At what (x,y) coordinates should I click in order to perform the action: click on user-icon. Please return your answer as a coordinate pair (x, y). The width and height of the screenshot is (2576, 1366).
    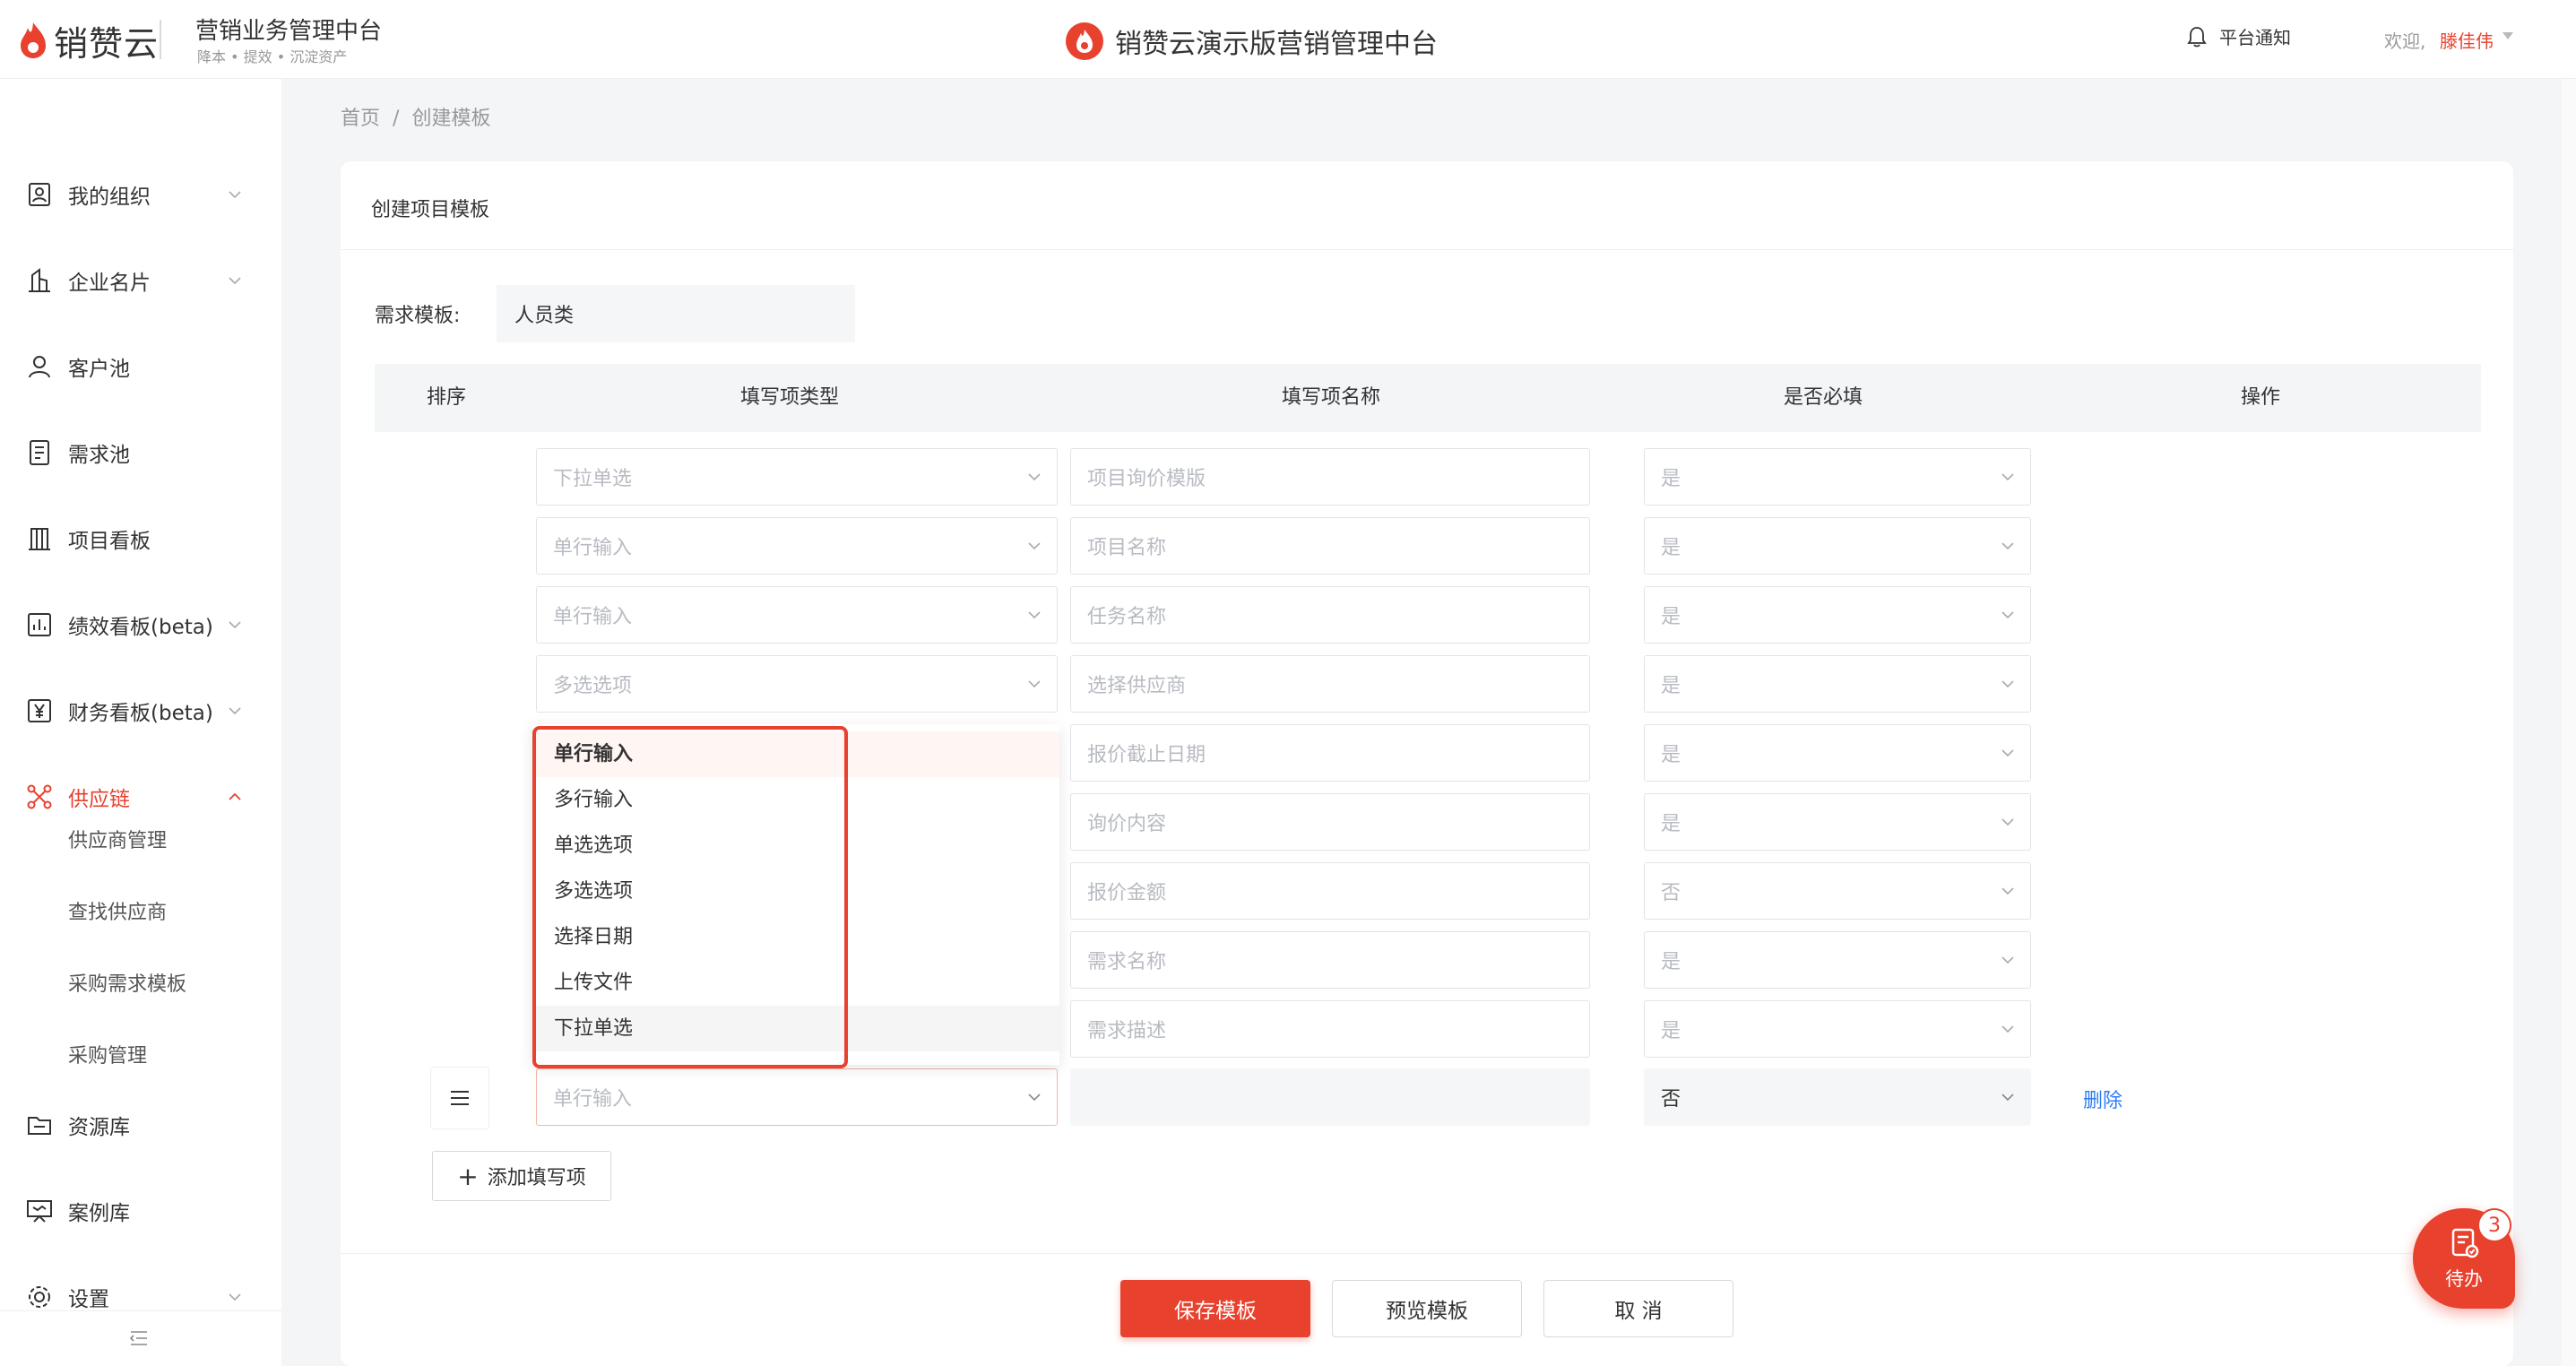
    Looking at the image, I should click on (39, 367).